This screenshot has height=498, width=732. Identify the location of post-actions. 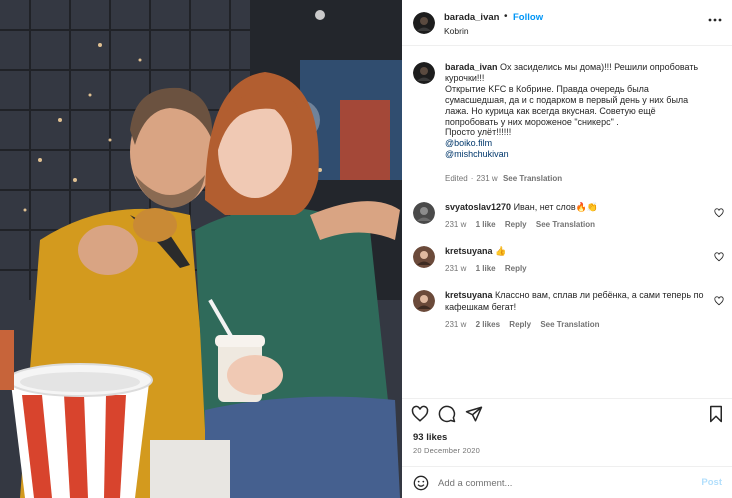
(567, 413).